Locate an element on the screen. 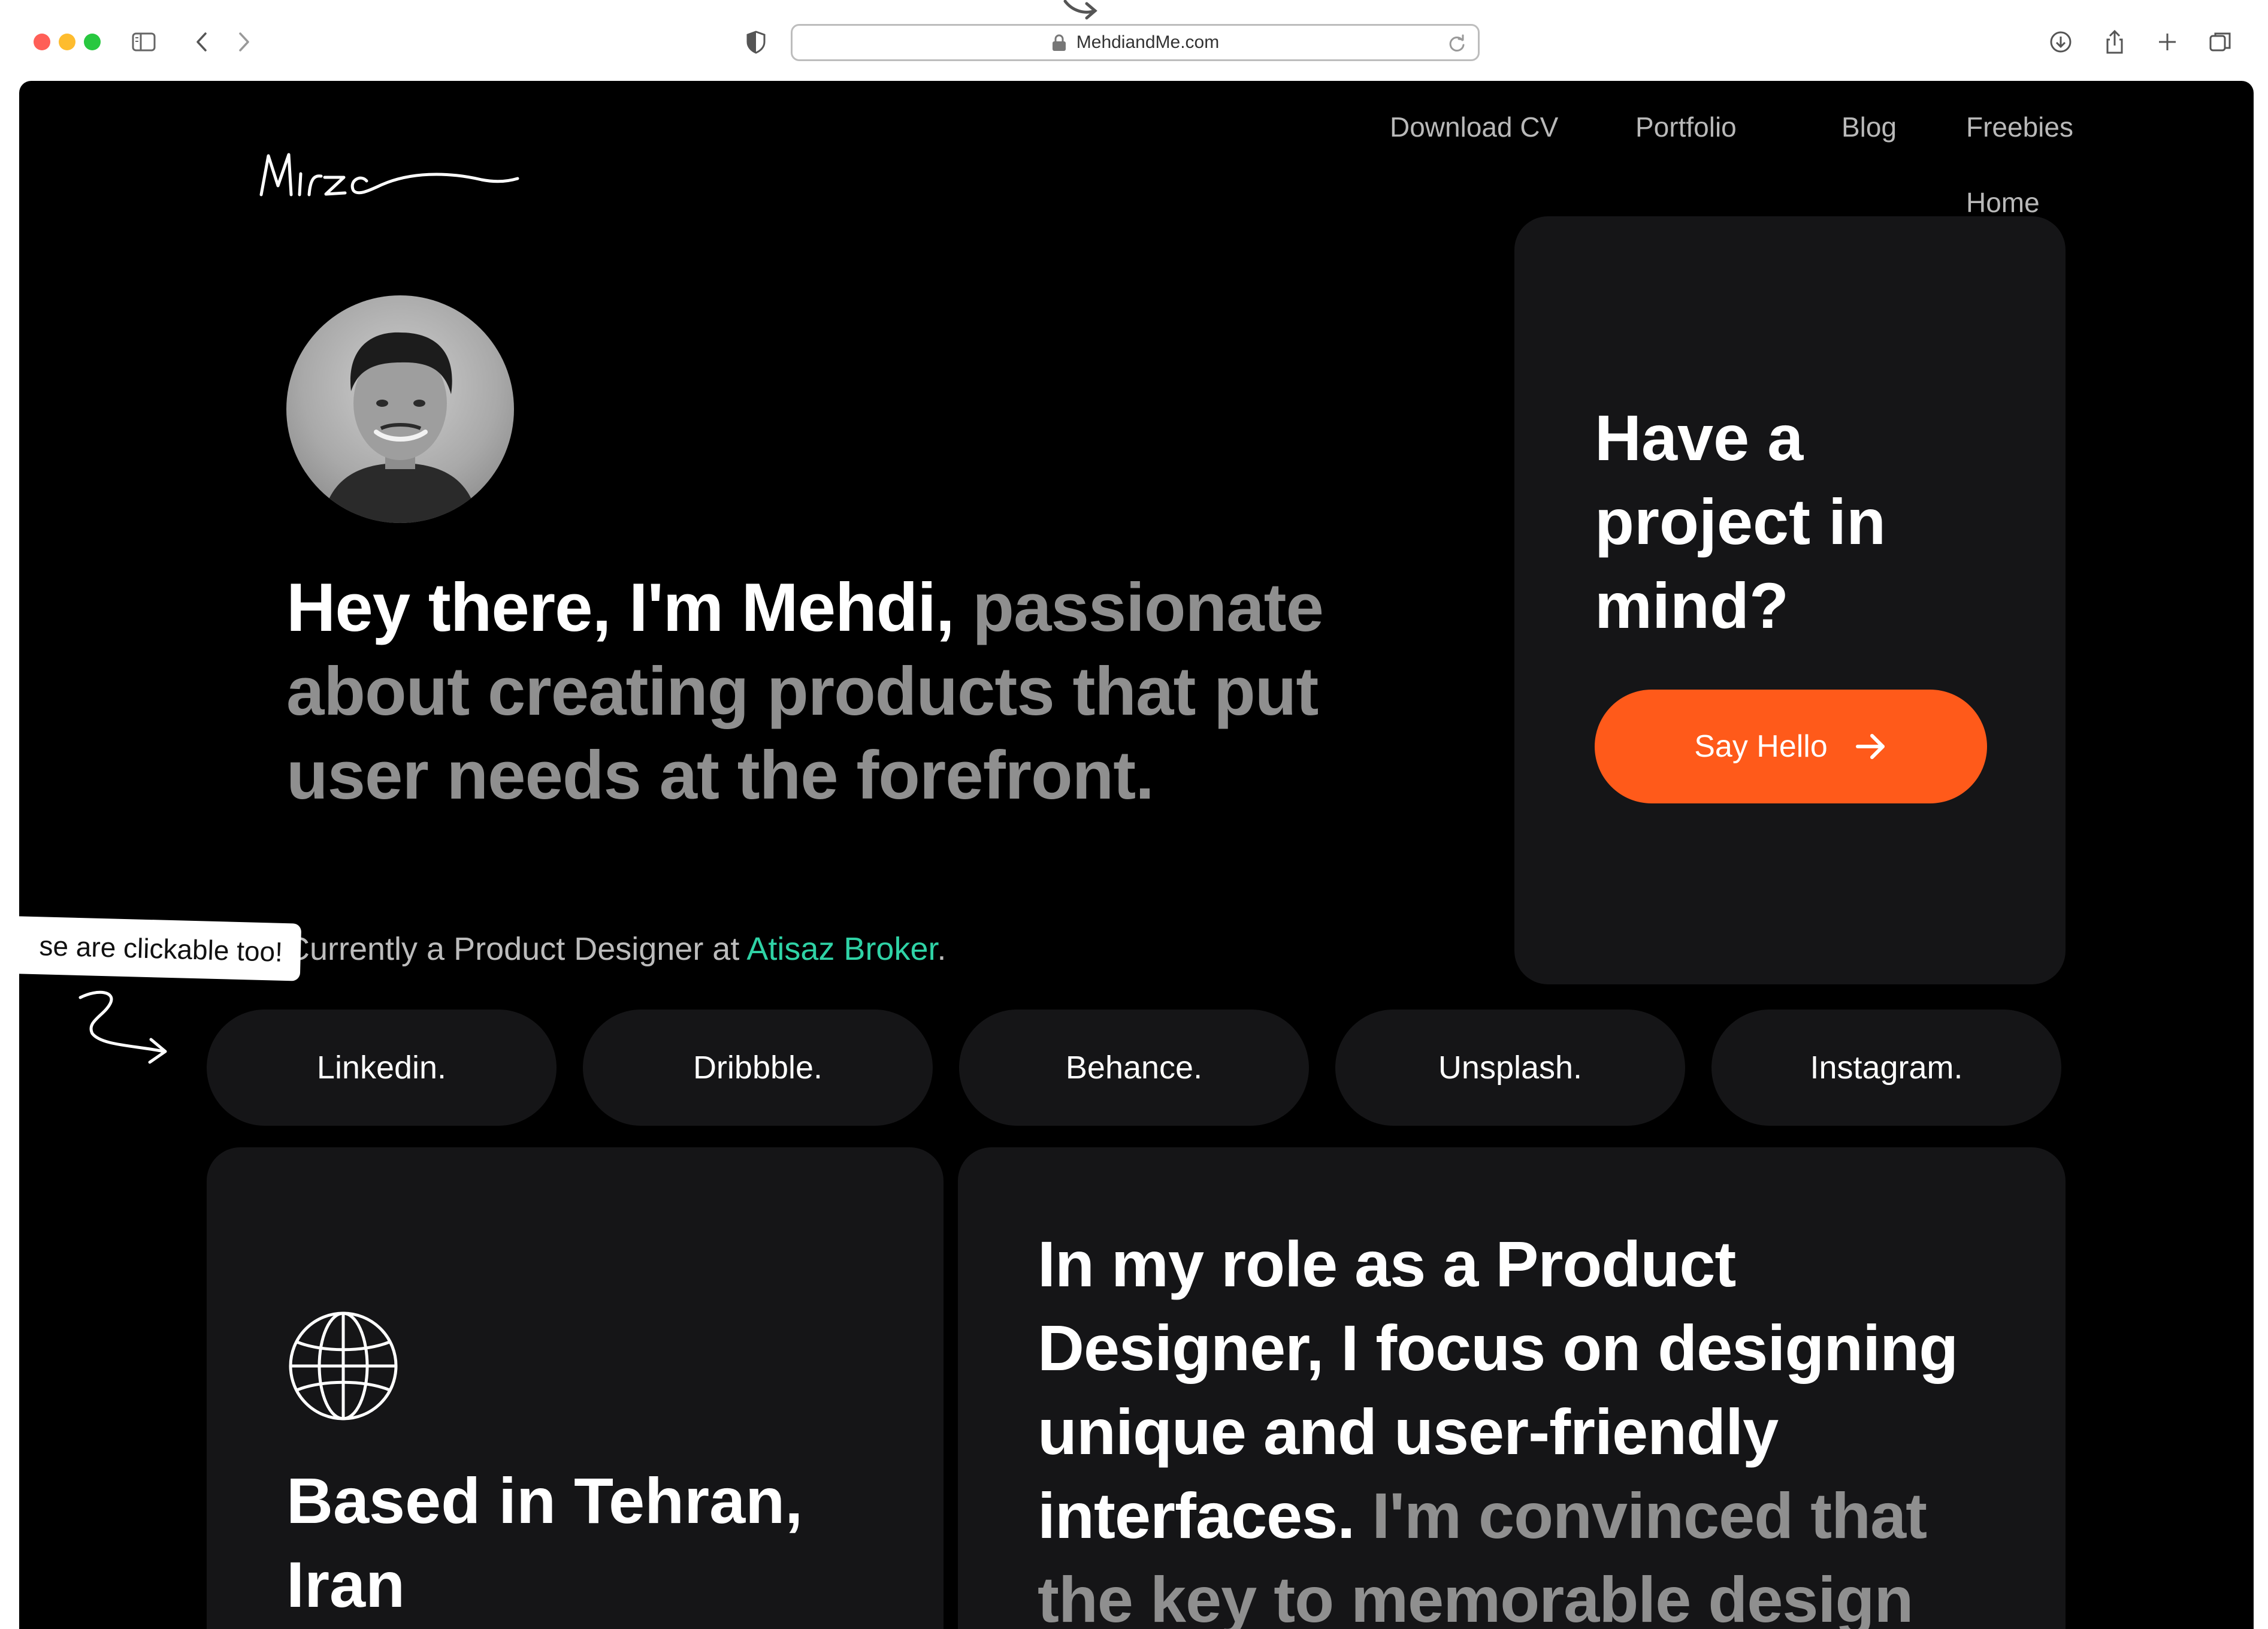 This screenshot has height=1629, width=2268. social-instagram-label: Instagram. is located at coordinates (1886, 1068).